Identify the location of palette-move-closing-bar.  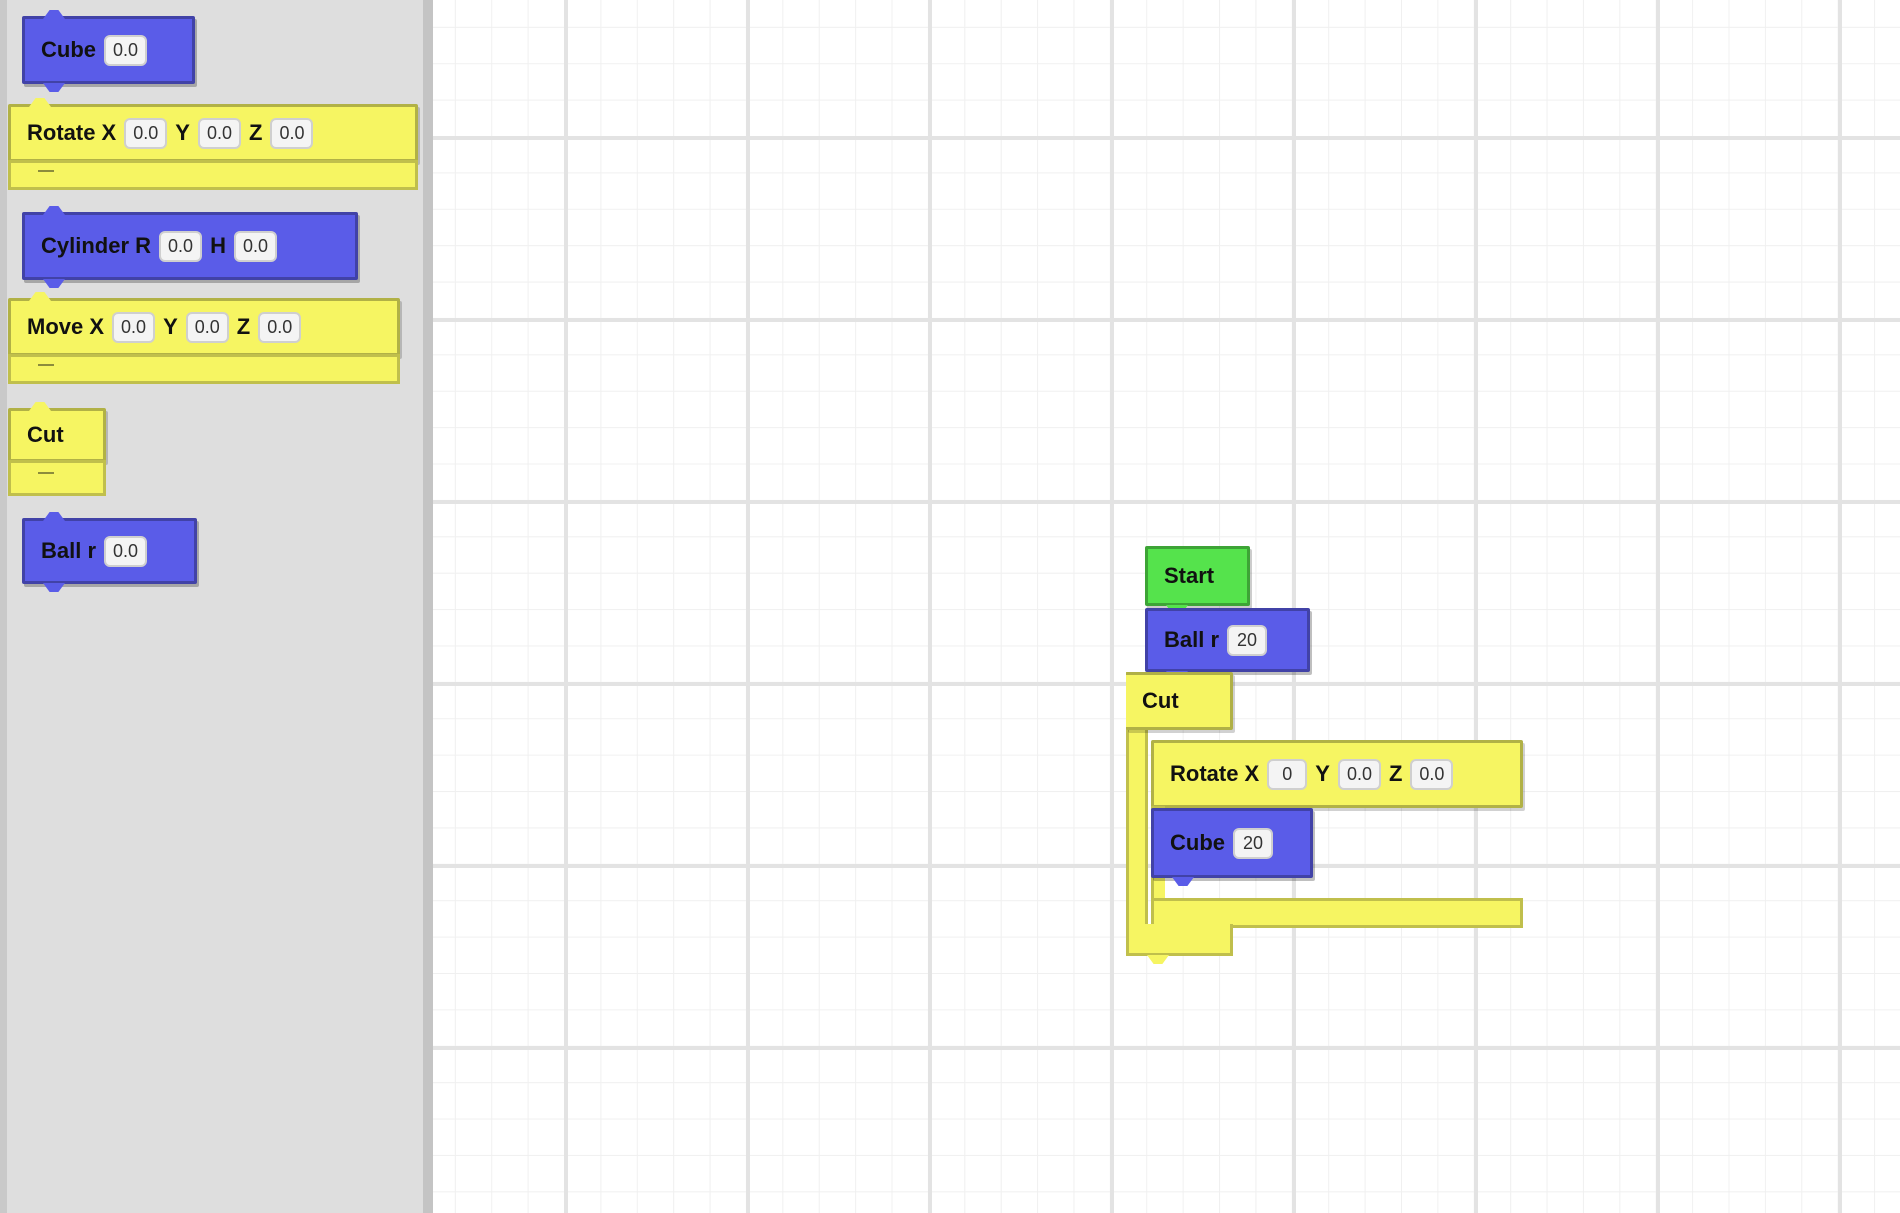
(204, 369).